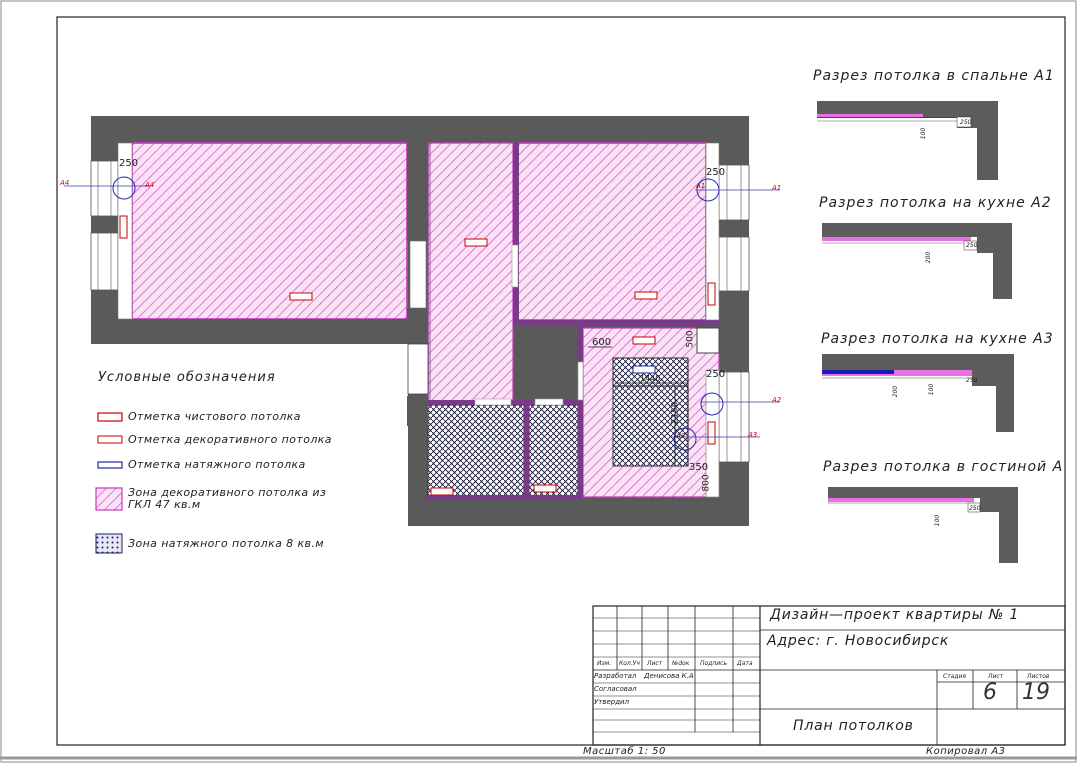 This screenshot has width=1077, height=763. I want to click on dim-800: 800, so click(706, 483).